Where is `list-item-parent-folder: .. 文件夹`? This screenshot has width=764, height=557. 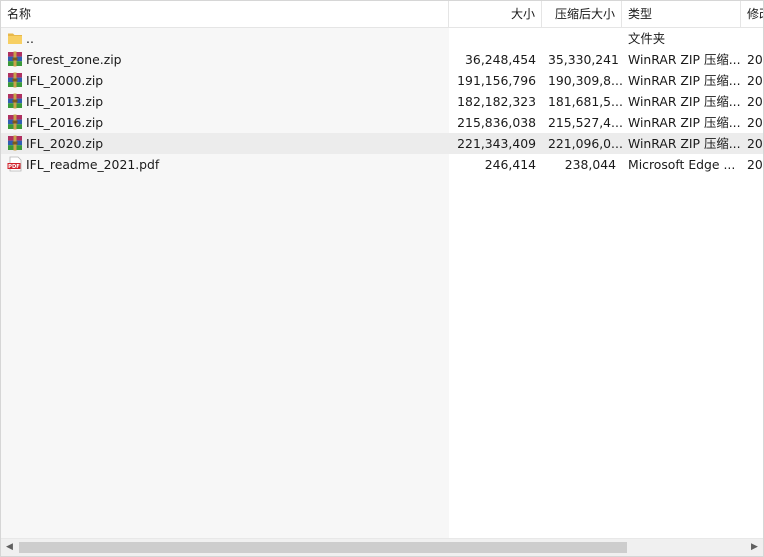 list-item-parent-folder: .. 文件夹 is located at coordinates (382, 38).